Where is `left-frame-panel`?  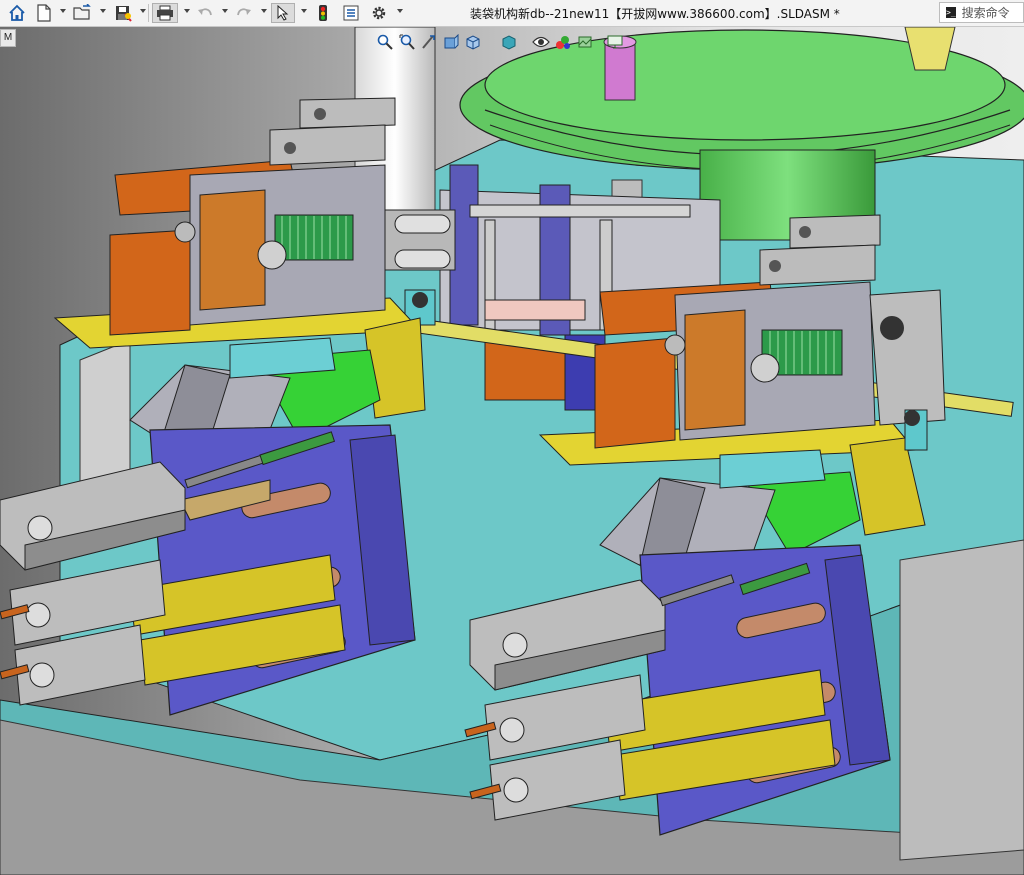
left-frame-panel is located at coordinates (105, 415).